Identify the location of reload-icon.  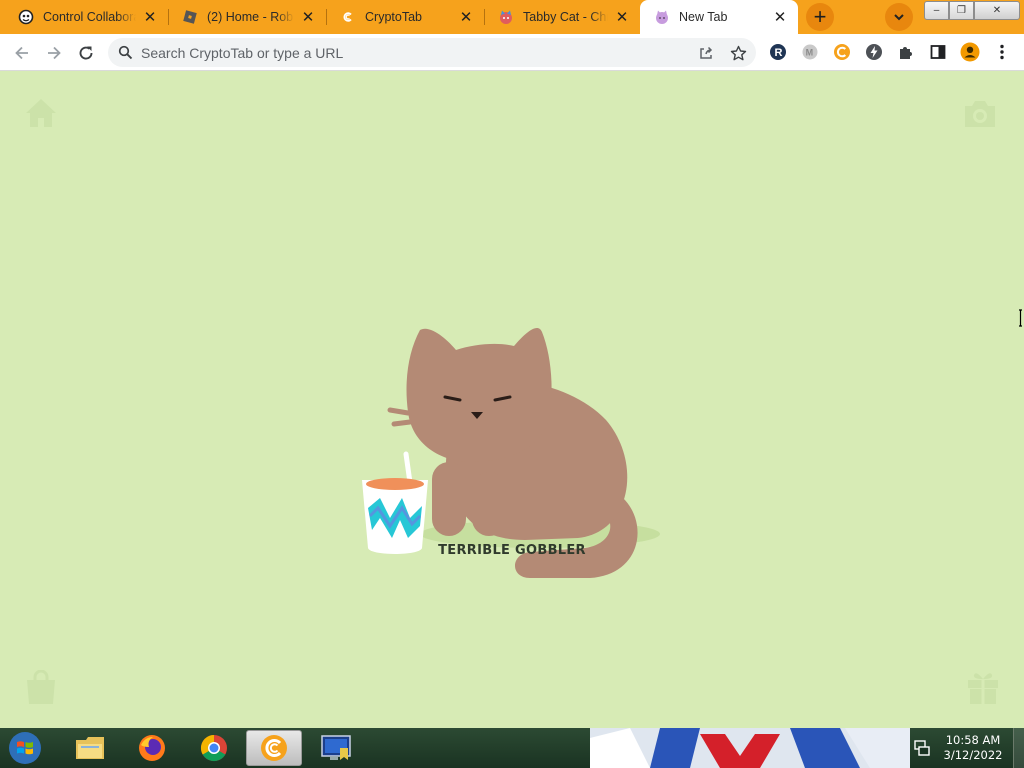
(86, 53).